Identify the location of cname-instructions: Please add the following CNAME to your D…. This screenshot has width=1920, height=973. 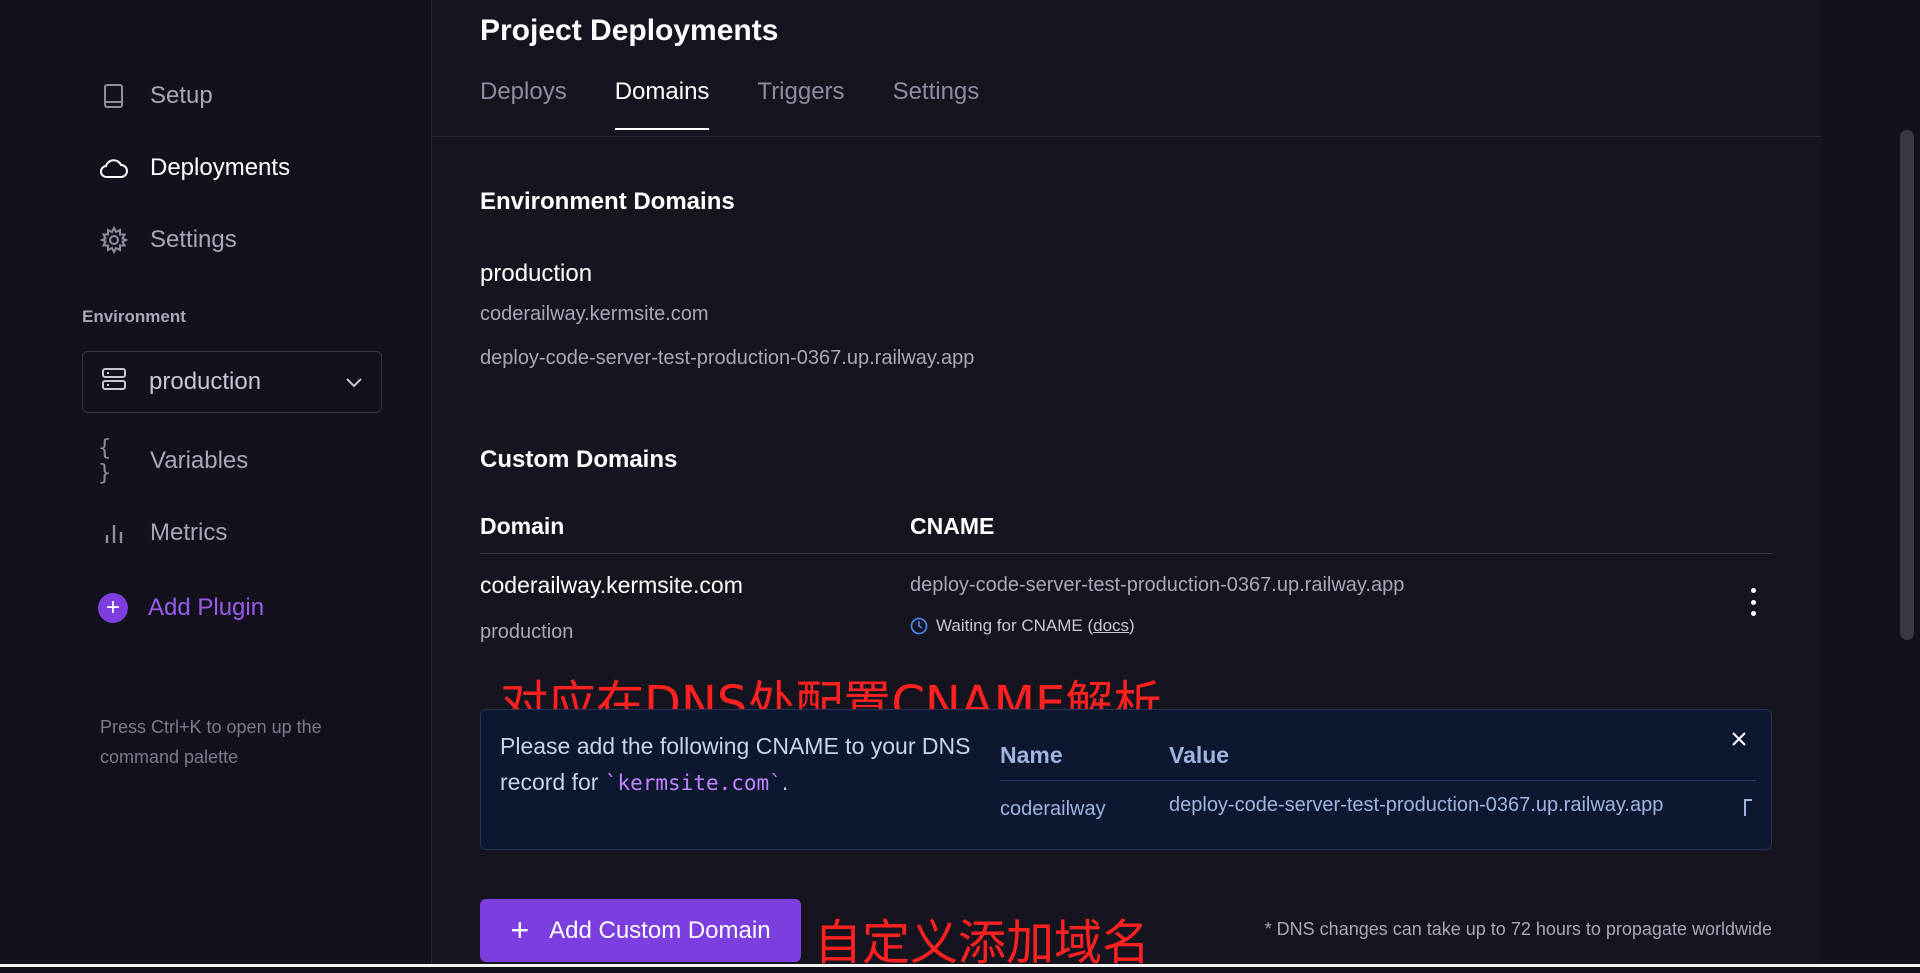
(740, 764).